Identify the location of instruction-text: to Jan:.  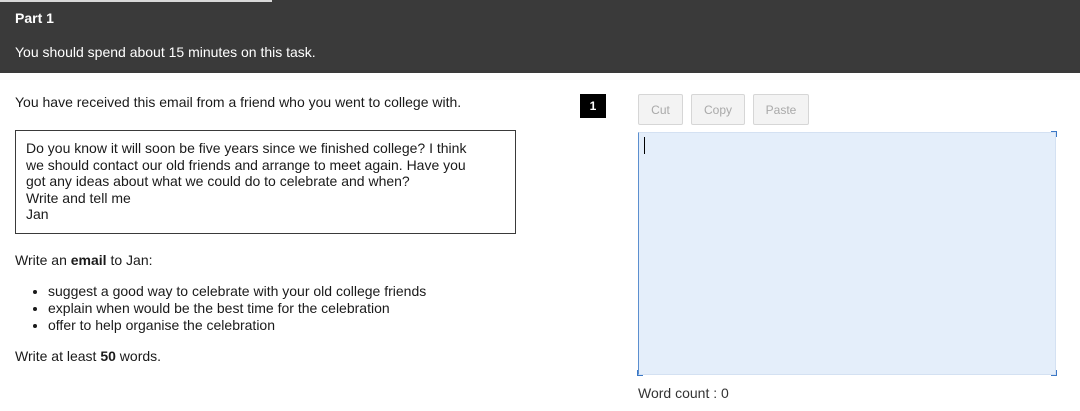
(129, 260).